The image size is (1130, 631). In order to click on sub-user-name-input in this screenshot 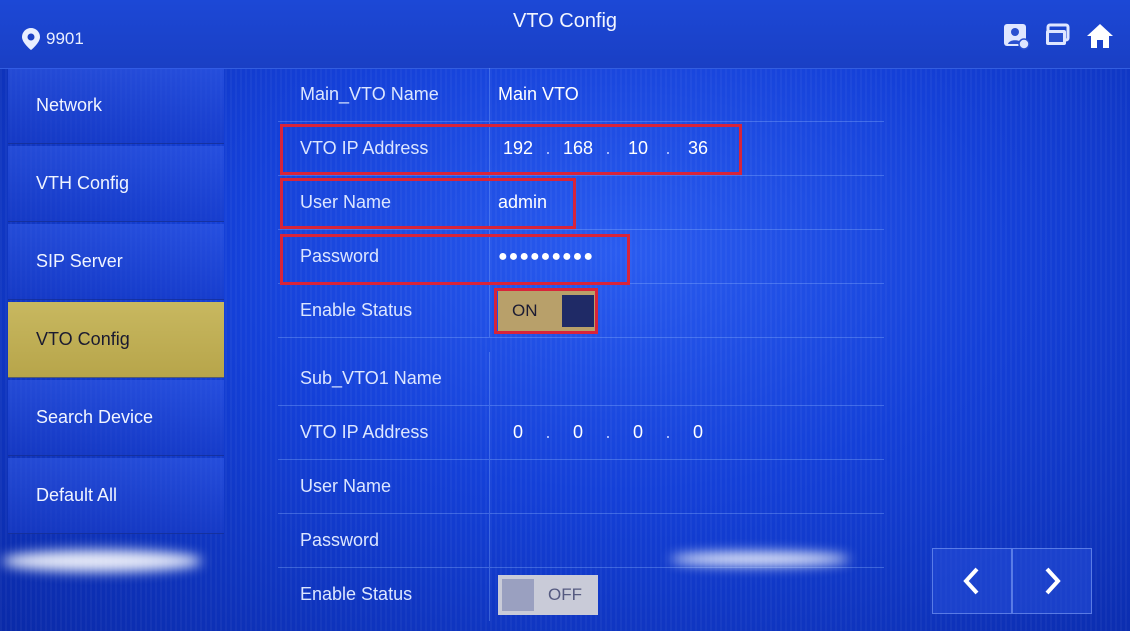, I will do `click(688, 486)`.